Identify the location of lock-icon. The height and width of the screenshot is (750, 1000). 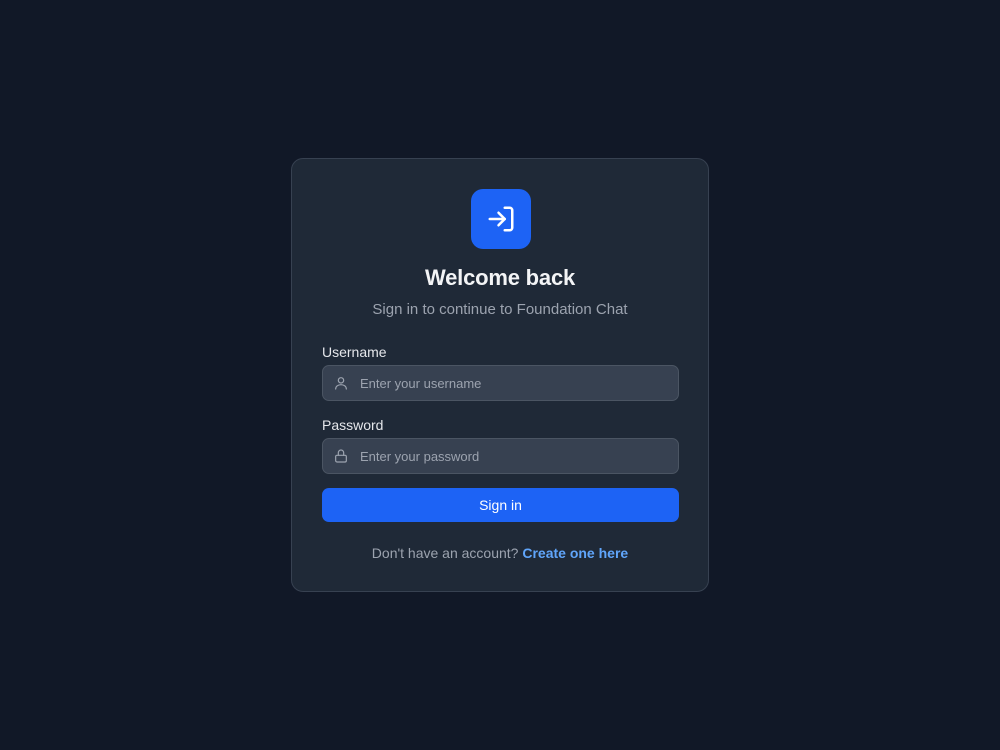
(341, 456).